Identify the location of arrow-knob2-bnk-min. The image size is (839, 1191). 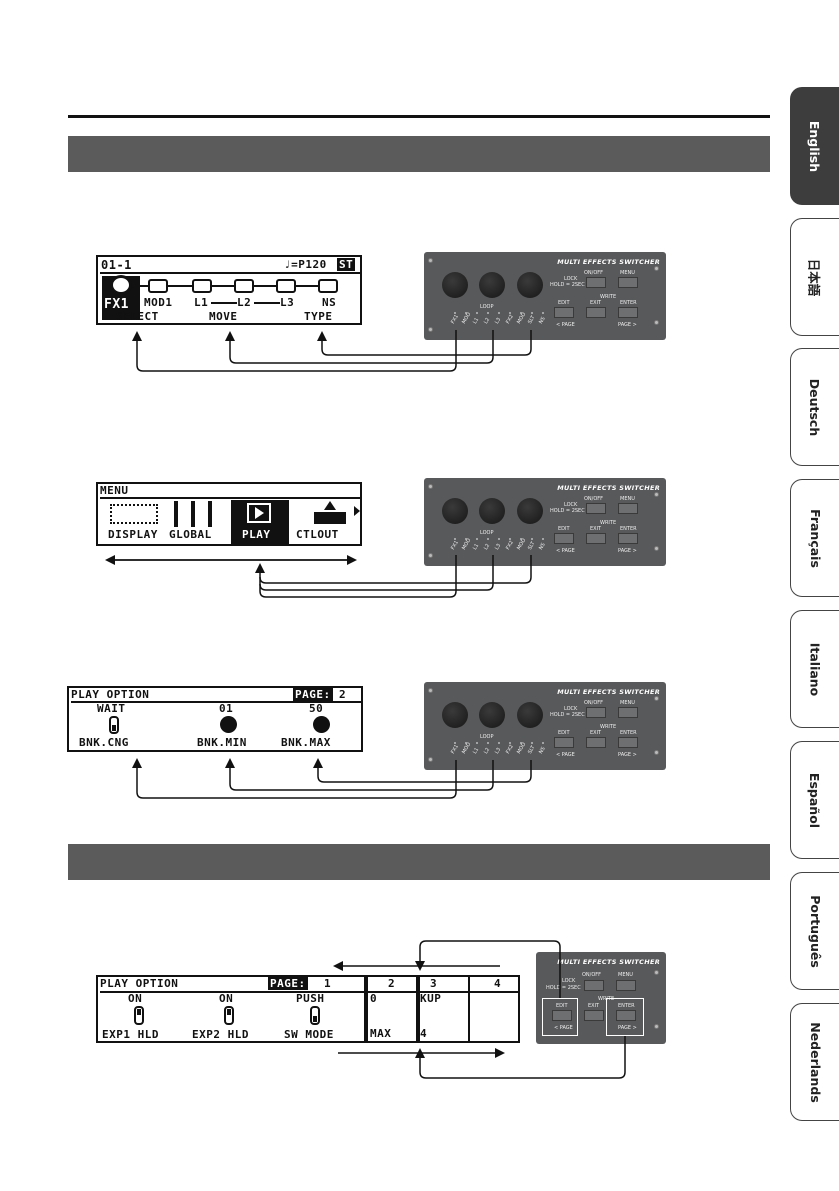
(359, 774).